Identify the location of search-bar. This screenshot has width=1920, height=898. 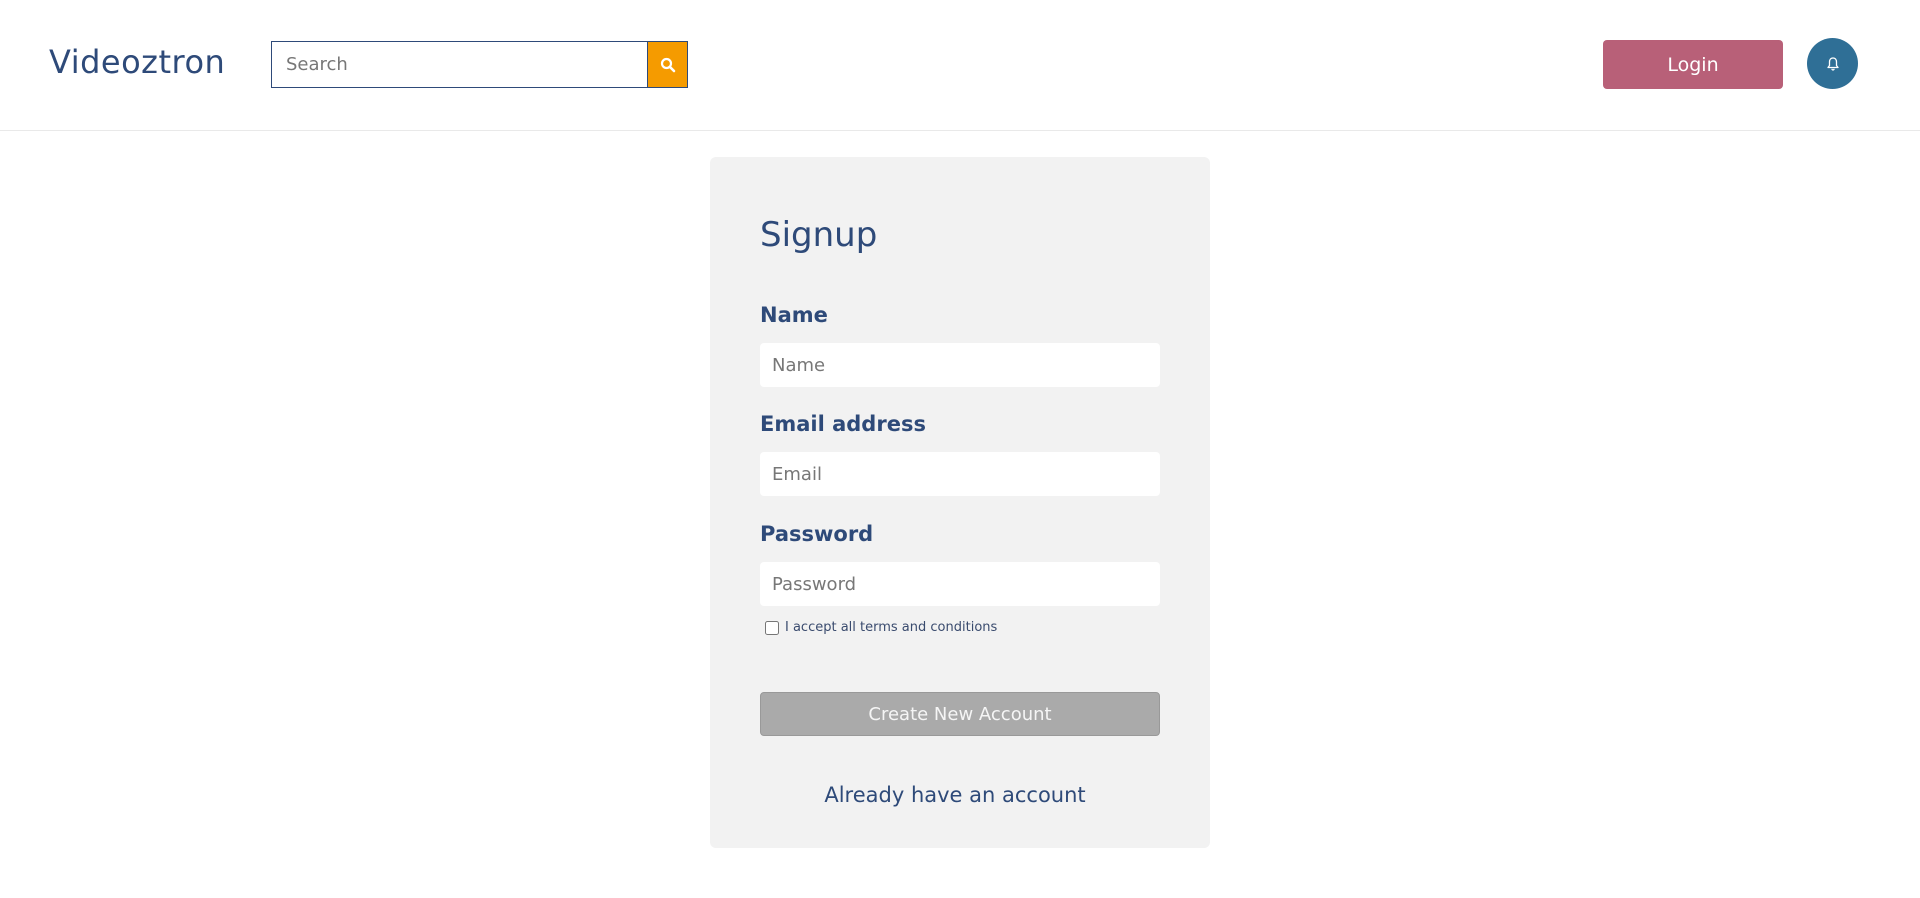
(479, 64).